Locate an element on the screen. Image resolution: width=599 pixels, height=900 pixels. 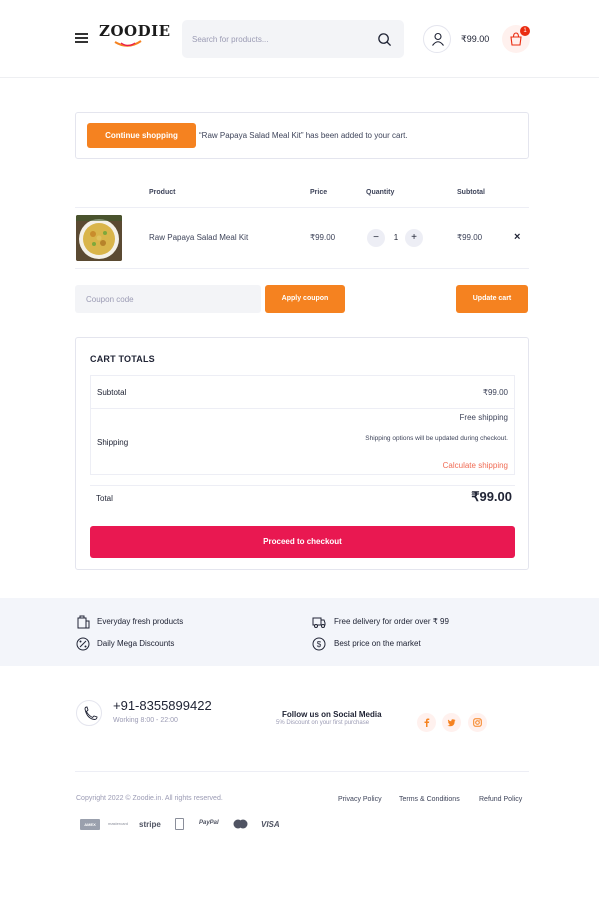
search-icon is located at coordinates (384, 39).